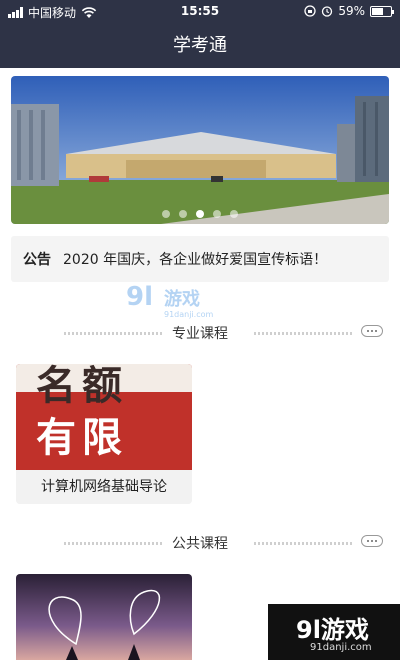 The image size is (400, 660). Describe the element at coordinates (82, 438) in the screenshot. I see `cover-text-line2: 有限` at that location.